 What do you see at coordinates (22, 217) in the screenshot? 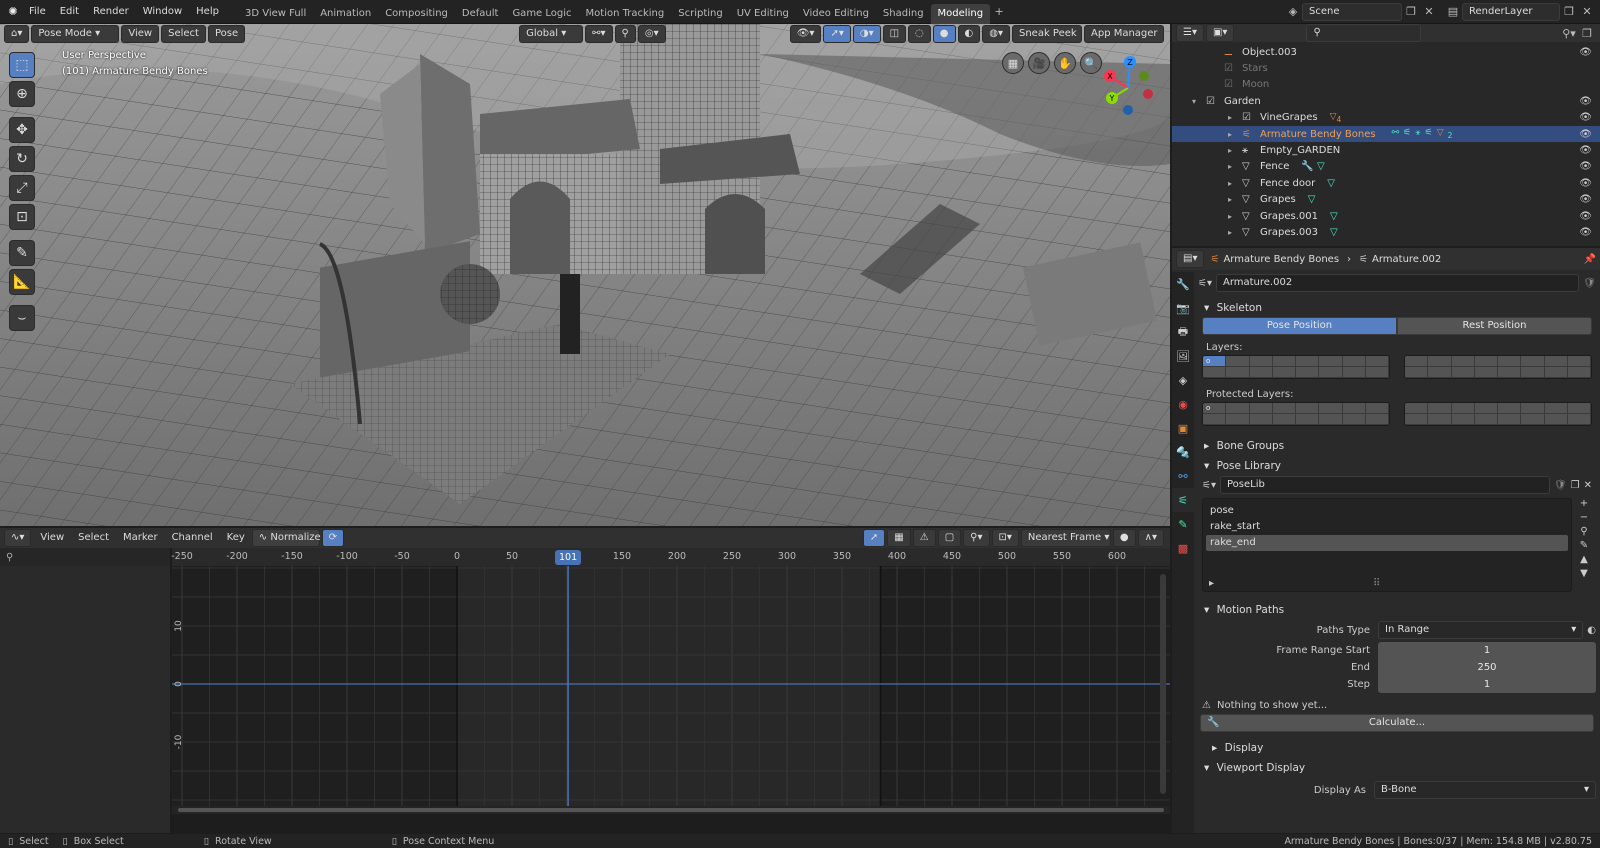
I see `transform-tool-icon: ⊡` at bounding box center [22, 217].